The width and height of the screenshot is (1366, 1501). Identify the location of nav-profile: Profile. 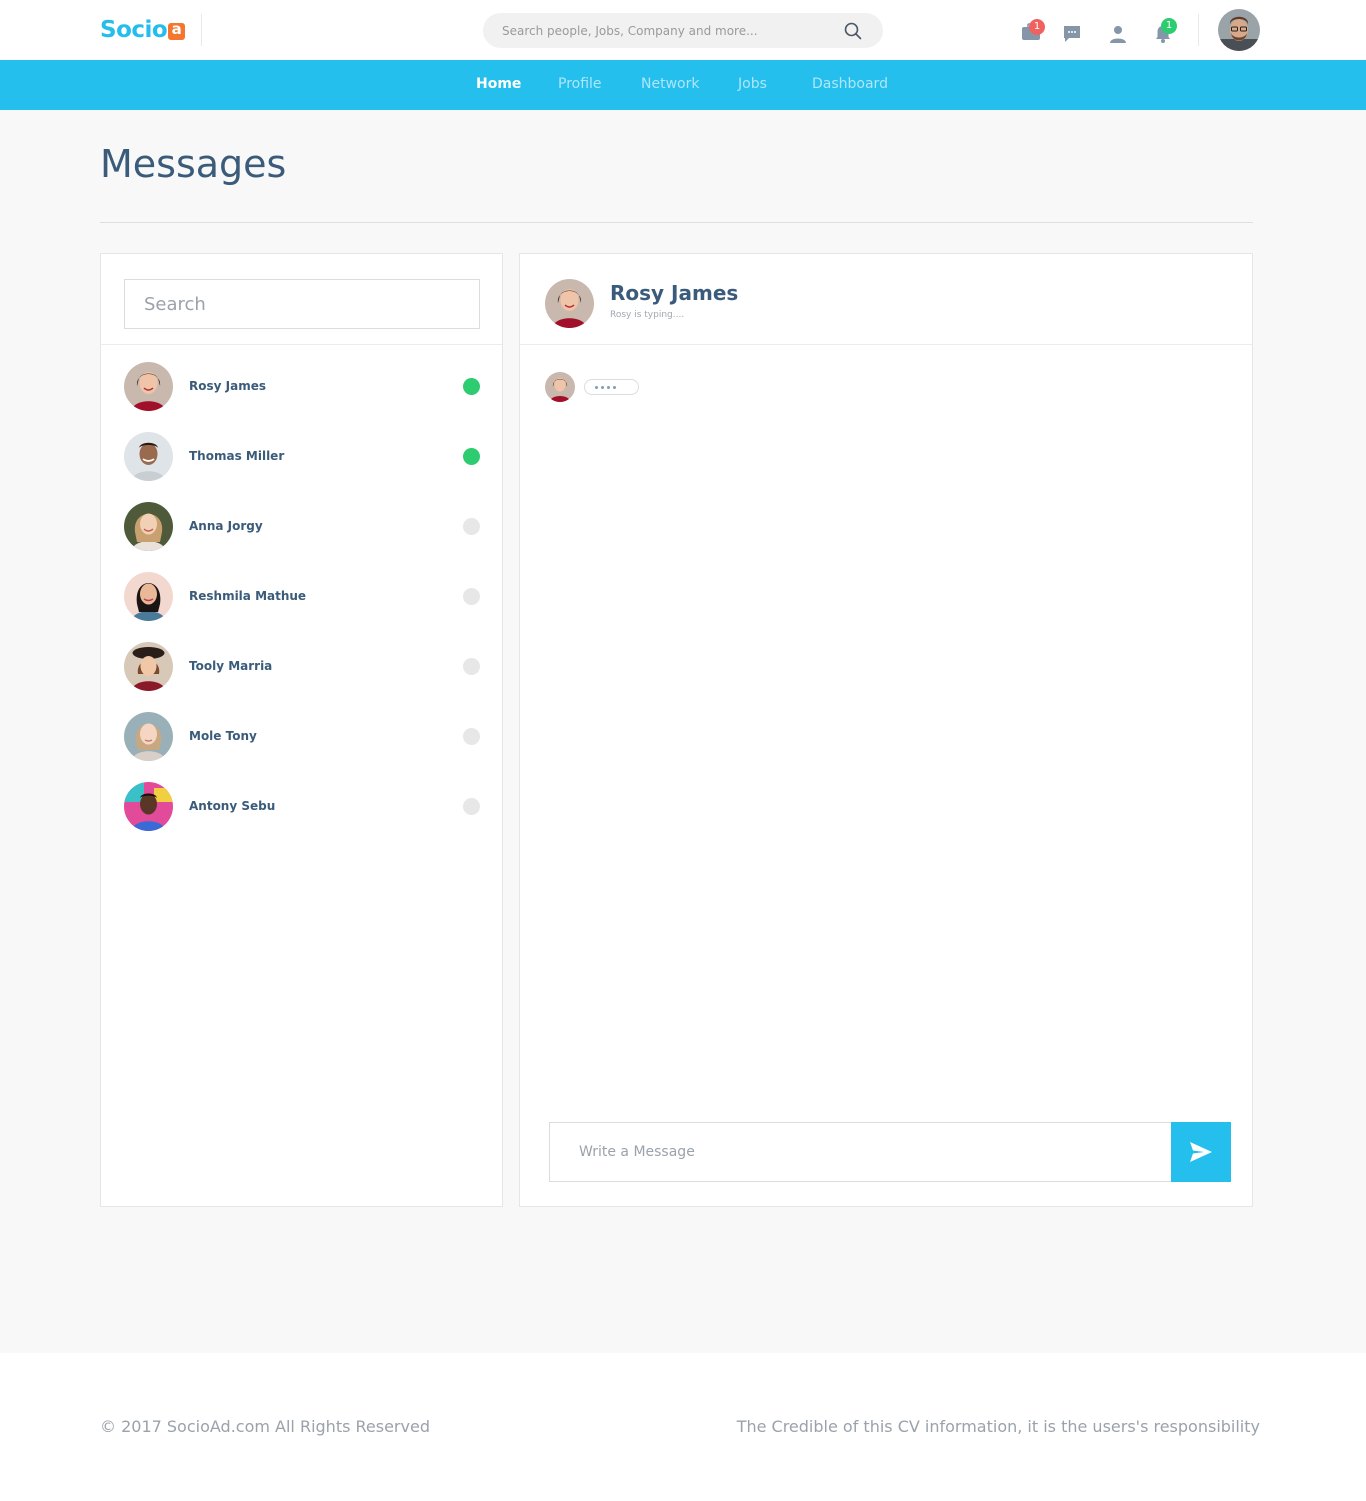
(580, 84).